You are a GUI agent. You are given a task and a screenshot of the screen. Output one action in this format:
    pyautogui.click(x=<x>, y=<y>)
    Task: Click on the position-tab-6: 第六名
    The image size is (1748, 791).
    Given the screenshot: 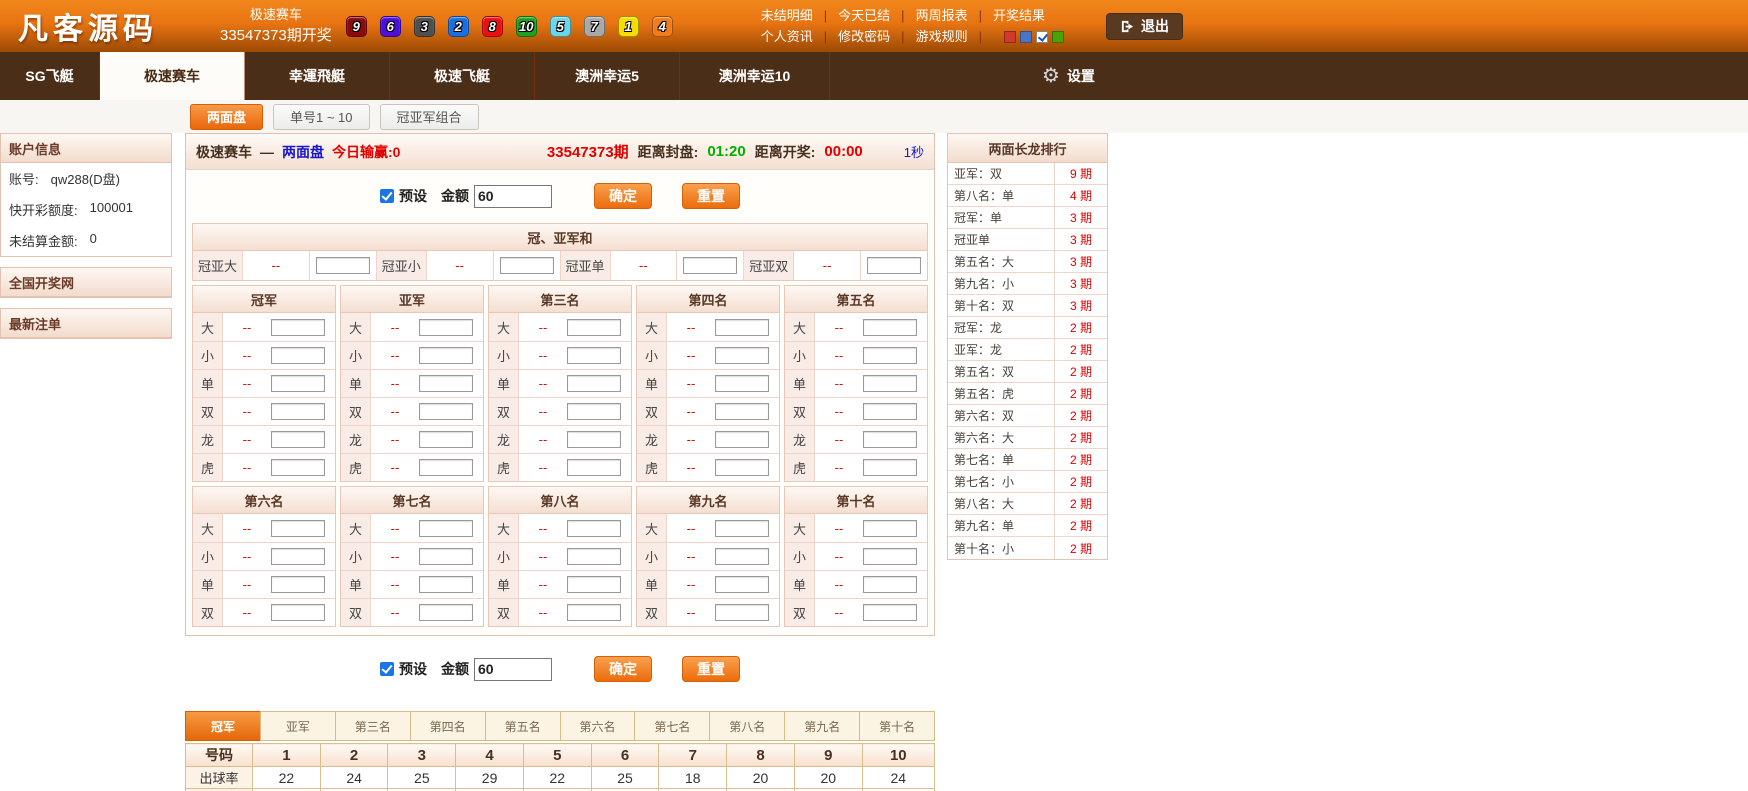 What is the action you would take?
    pyautogui.click(x=597, y=726)
    